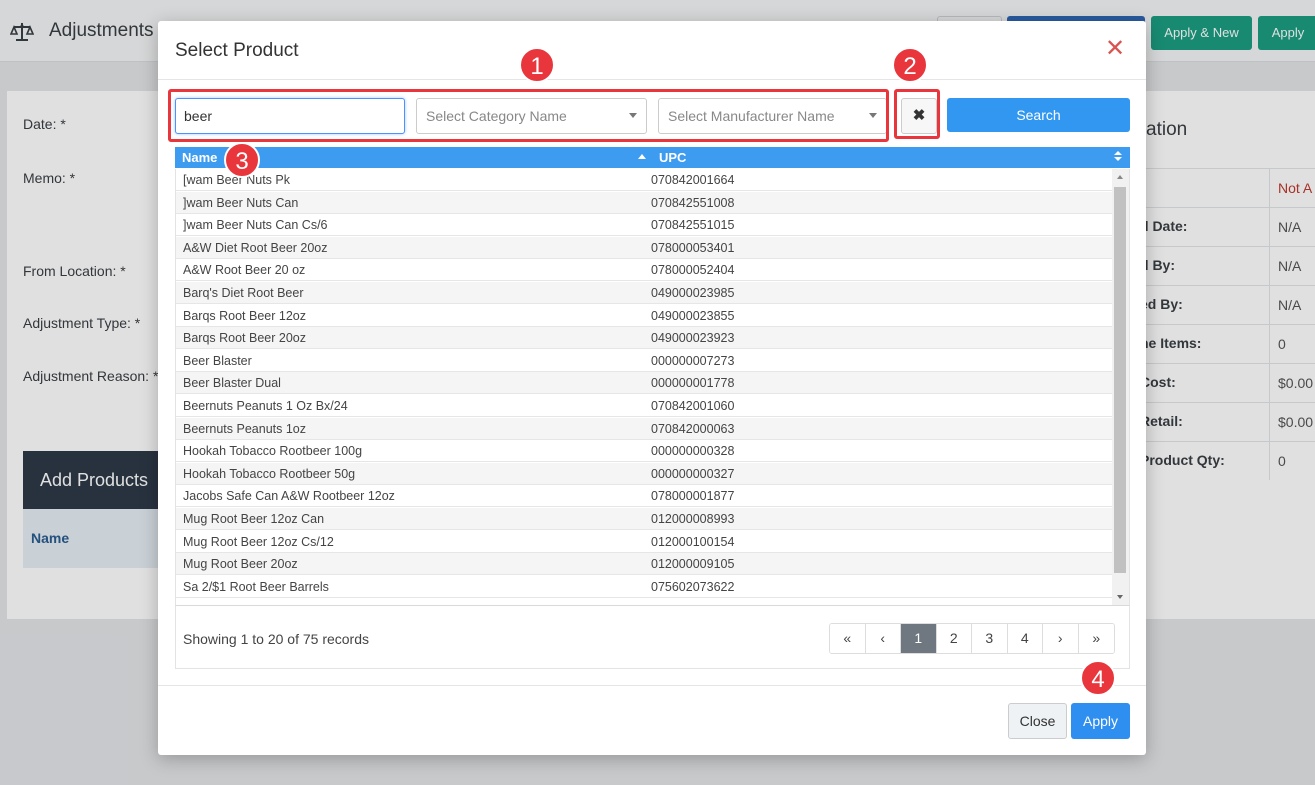  I want to click on product-name: Sa 2/$1 Root Beer Barrels, so click(256, 586).